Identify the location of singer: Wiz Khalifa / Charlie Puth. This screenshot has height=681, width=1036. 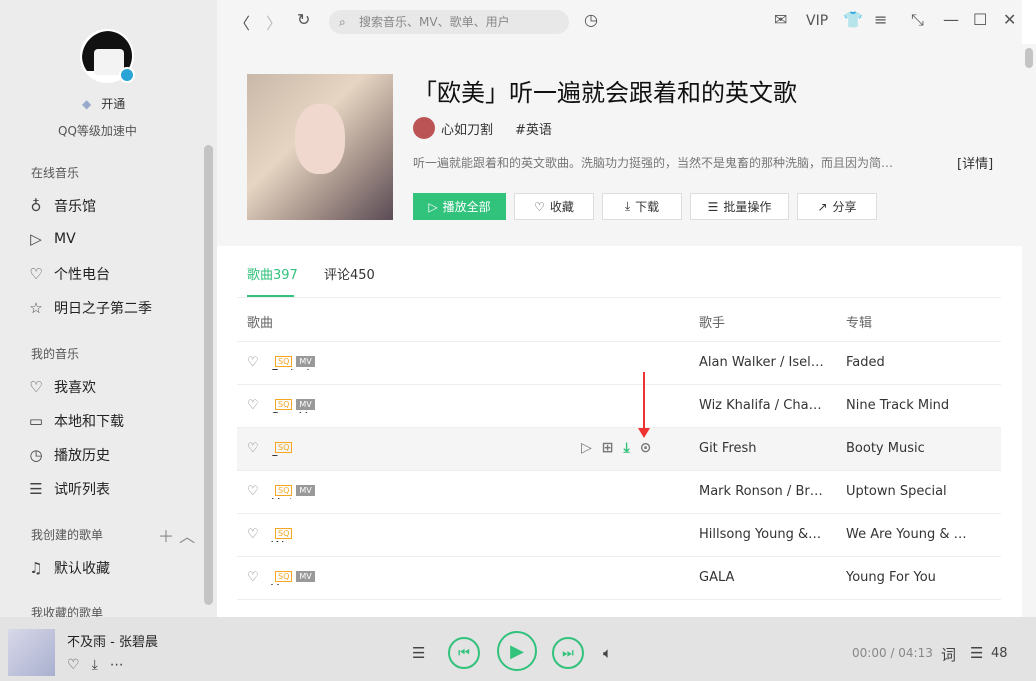
(761, 405).